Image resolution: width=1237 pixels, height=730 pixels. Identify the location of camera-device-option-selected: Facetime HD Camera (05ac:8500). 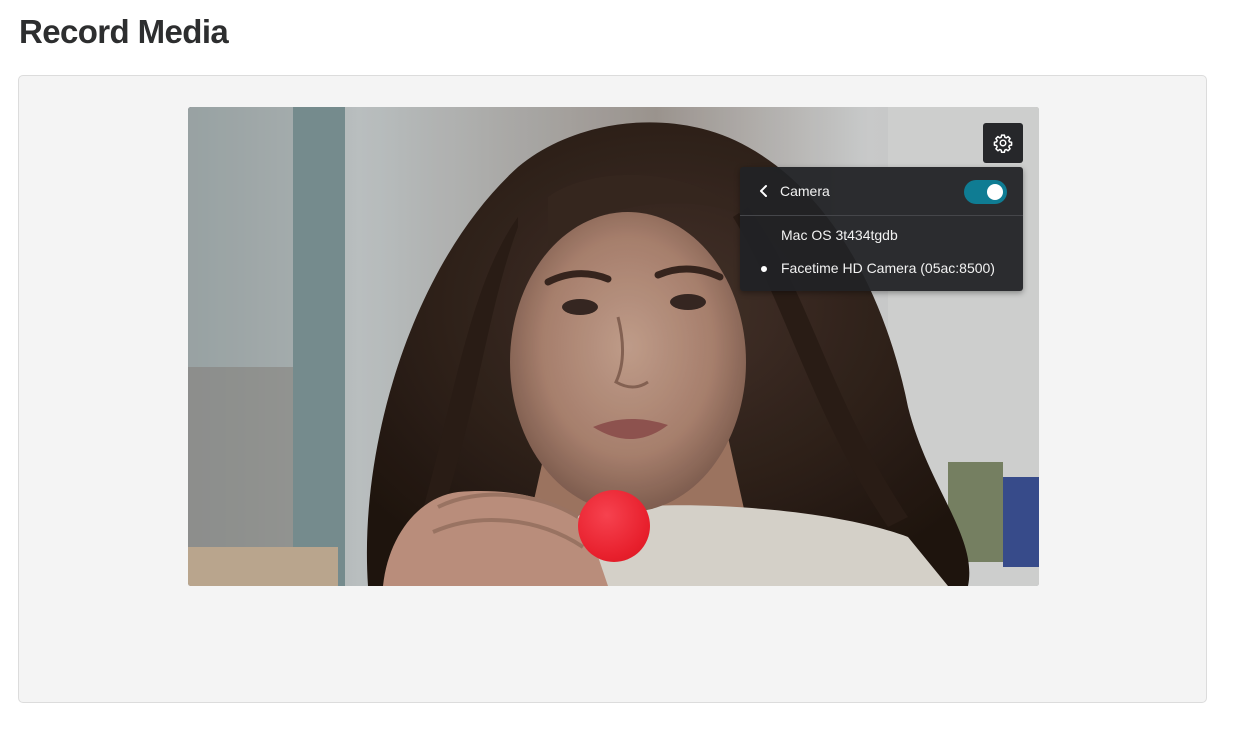
(881, 268).